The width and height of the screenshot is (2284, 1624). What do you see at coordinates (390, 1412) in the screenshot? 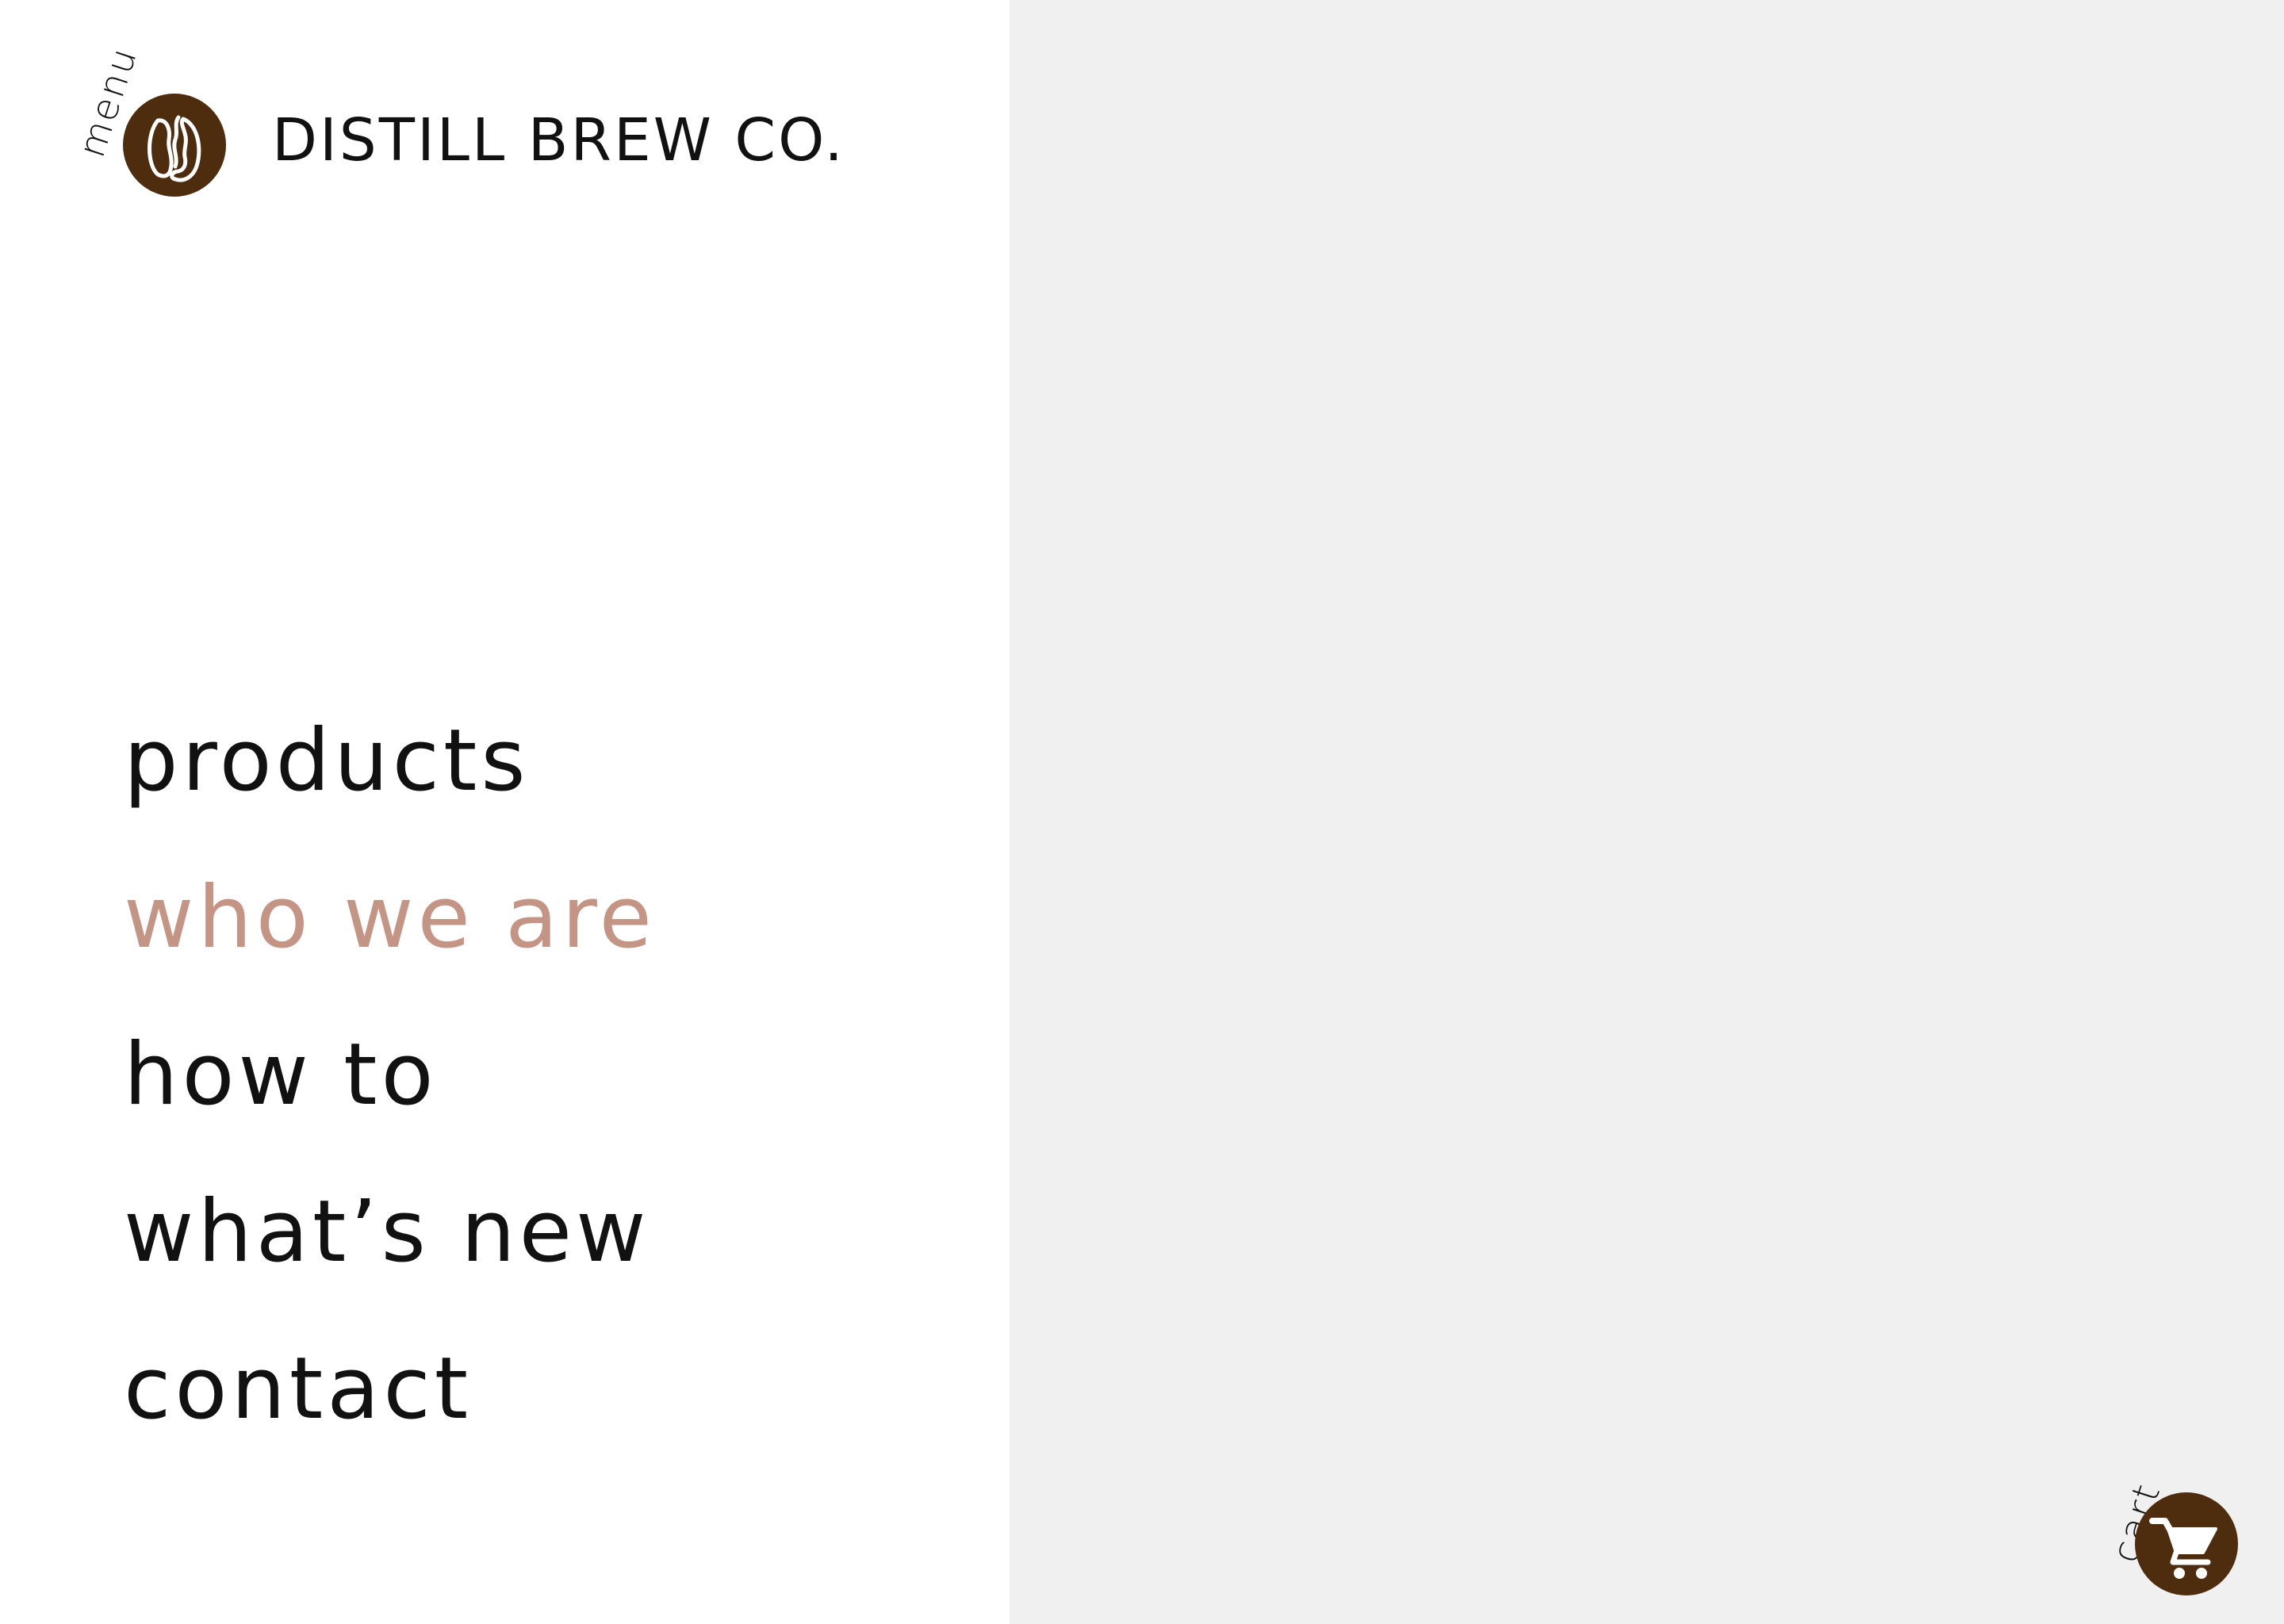
I see `nav-item-contact: contact` at bounding box center [390, 1412].